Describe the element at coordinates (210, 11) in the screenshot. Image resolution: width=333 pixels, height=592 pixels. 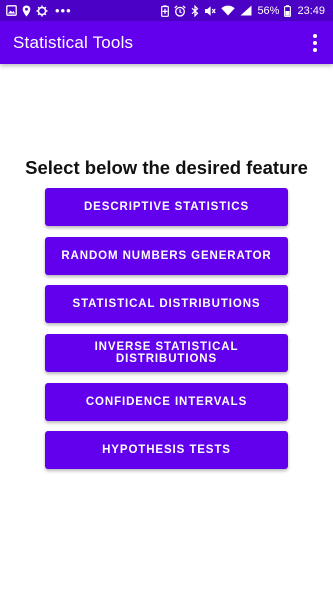
I see `mute-icon` at that location.